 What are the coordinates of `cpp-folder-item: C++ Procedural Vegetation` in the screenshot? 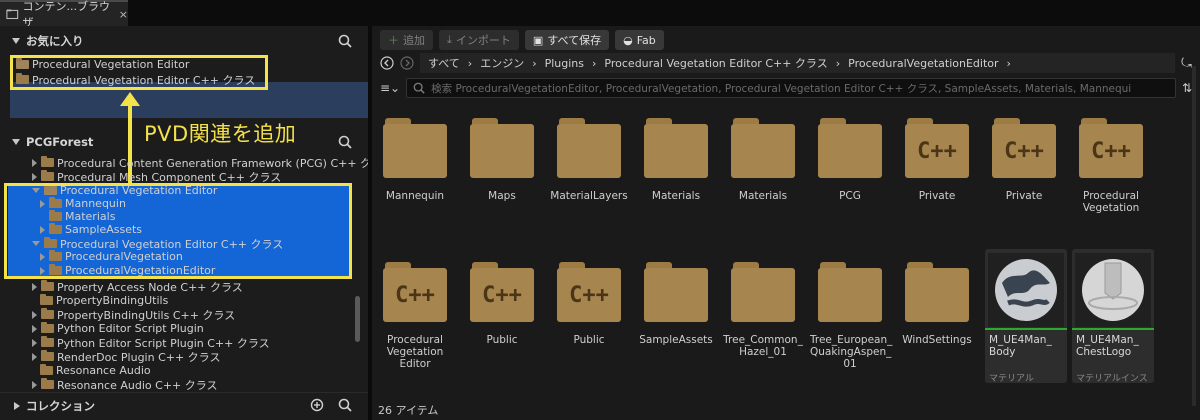 It's located at (1119, 178).